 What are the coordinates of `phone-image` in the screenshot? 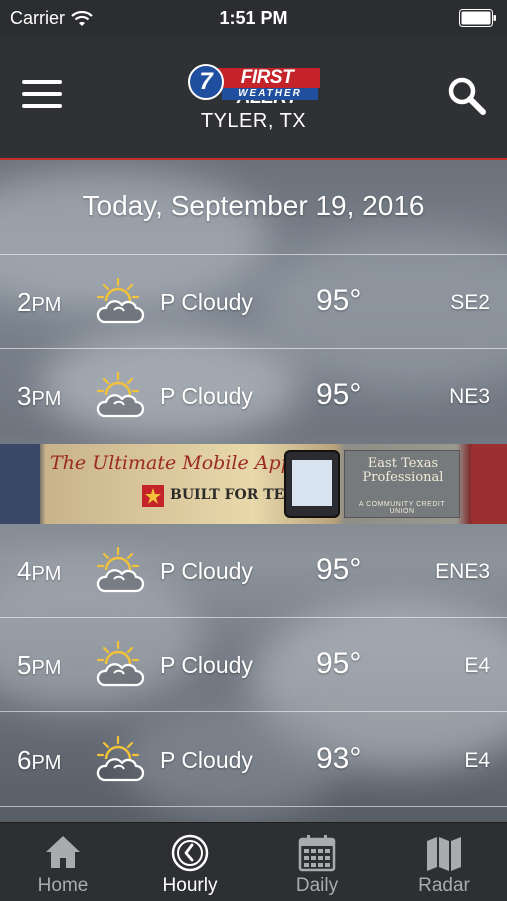 It's located at (312, 484).